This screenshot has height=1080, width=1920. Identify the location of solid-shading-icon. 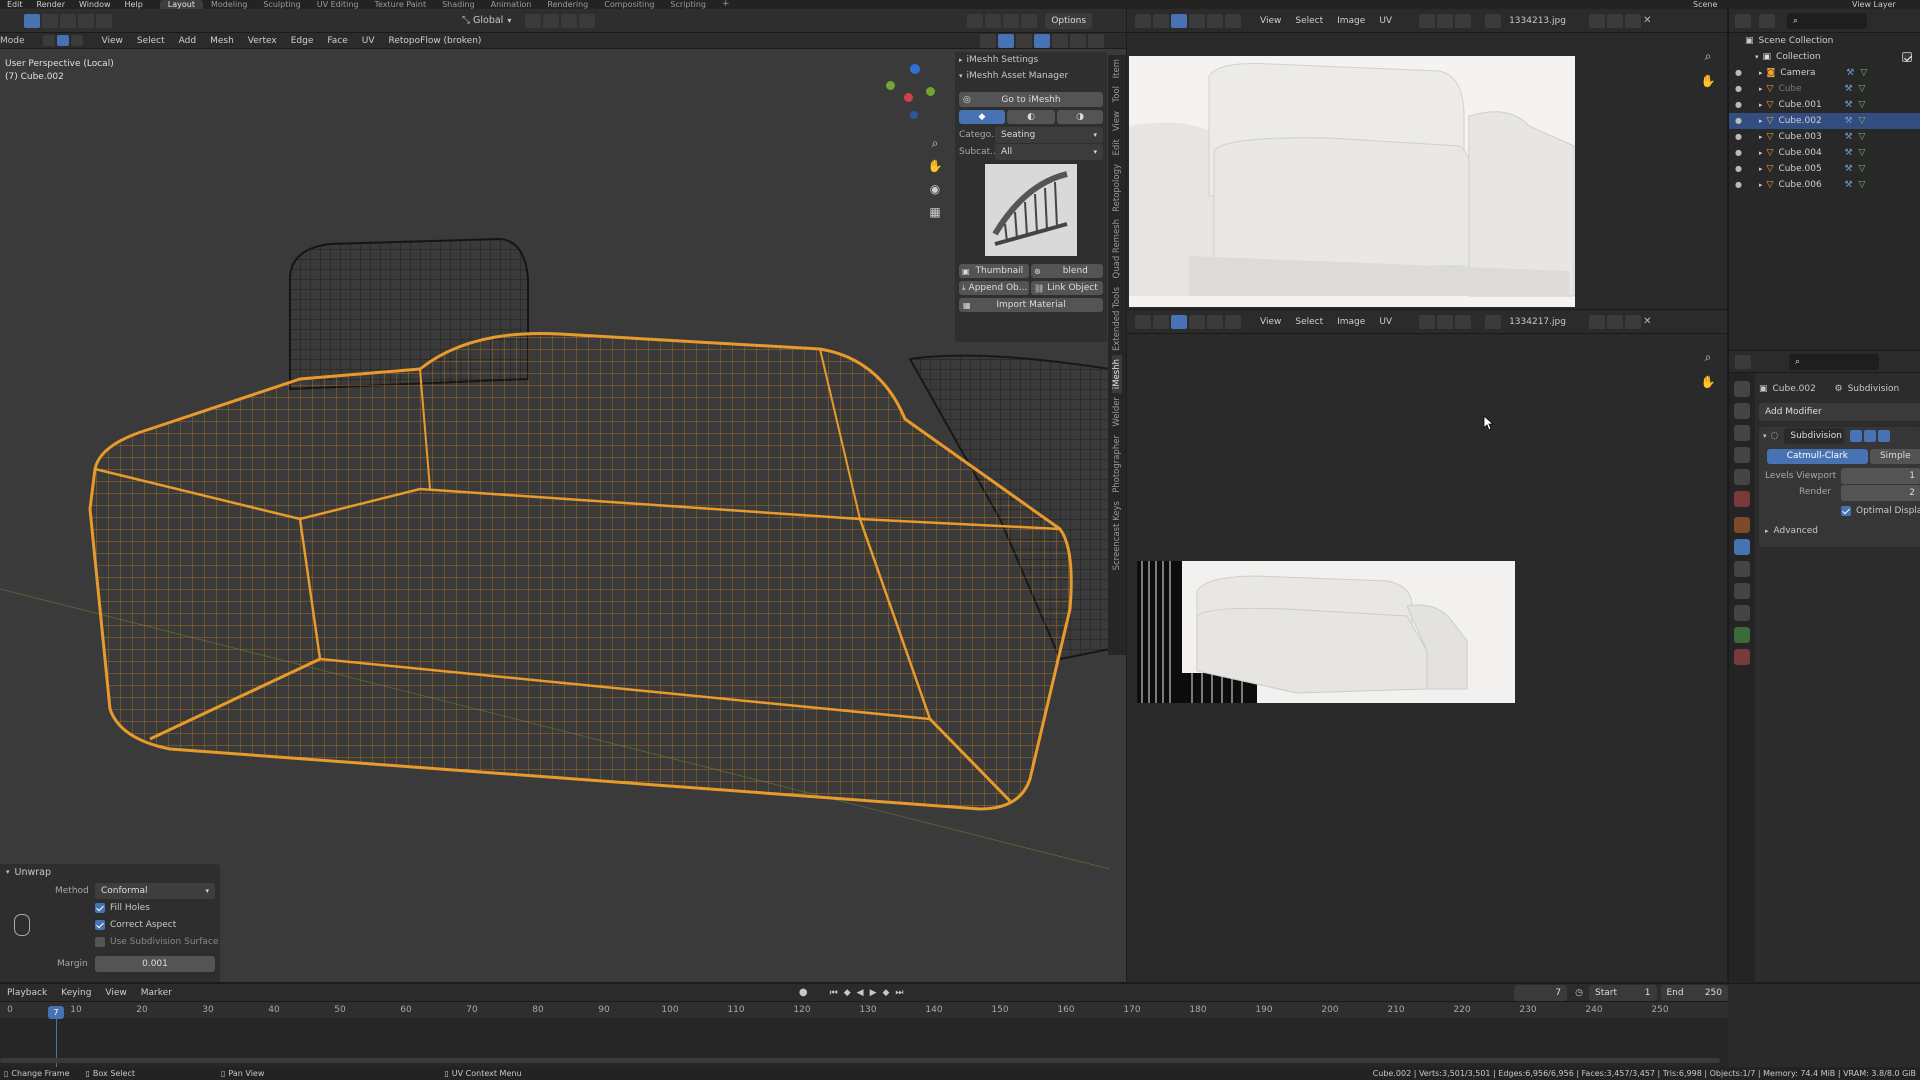
(1060, 40).